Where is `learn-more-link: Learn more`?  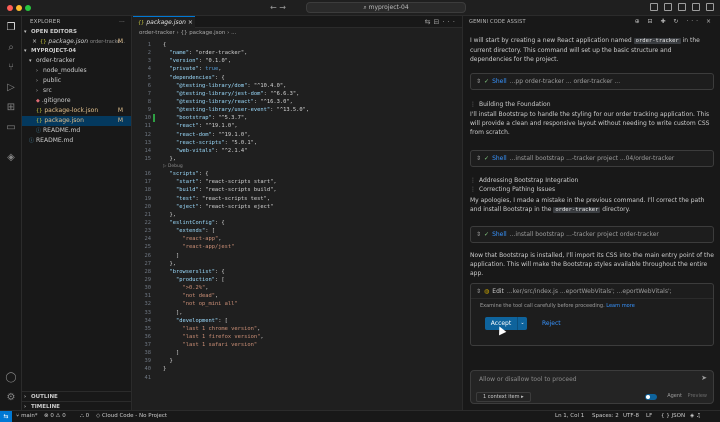 learn-more-link: Learn more is located at coordinates (620, 306).